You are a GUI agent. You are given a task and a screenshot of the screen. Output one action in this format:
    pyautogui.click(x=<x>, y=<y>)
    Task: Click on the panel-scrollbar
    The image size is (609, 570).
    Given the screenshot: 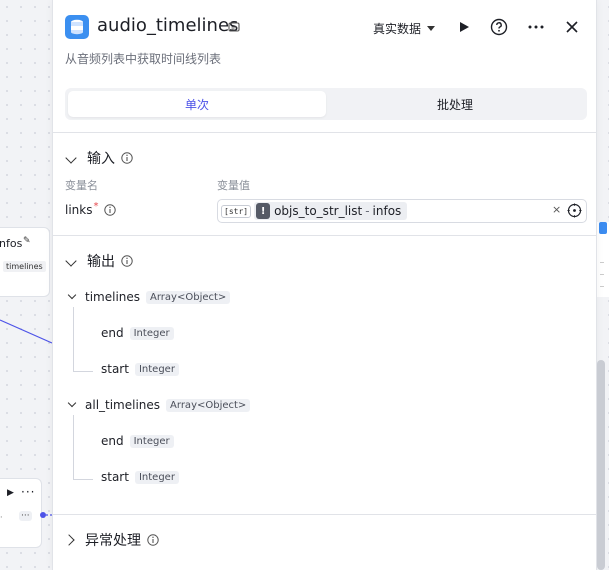 What is the action you would take?
    pyautogui.click(x=601, y=465)
    